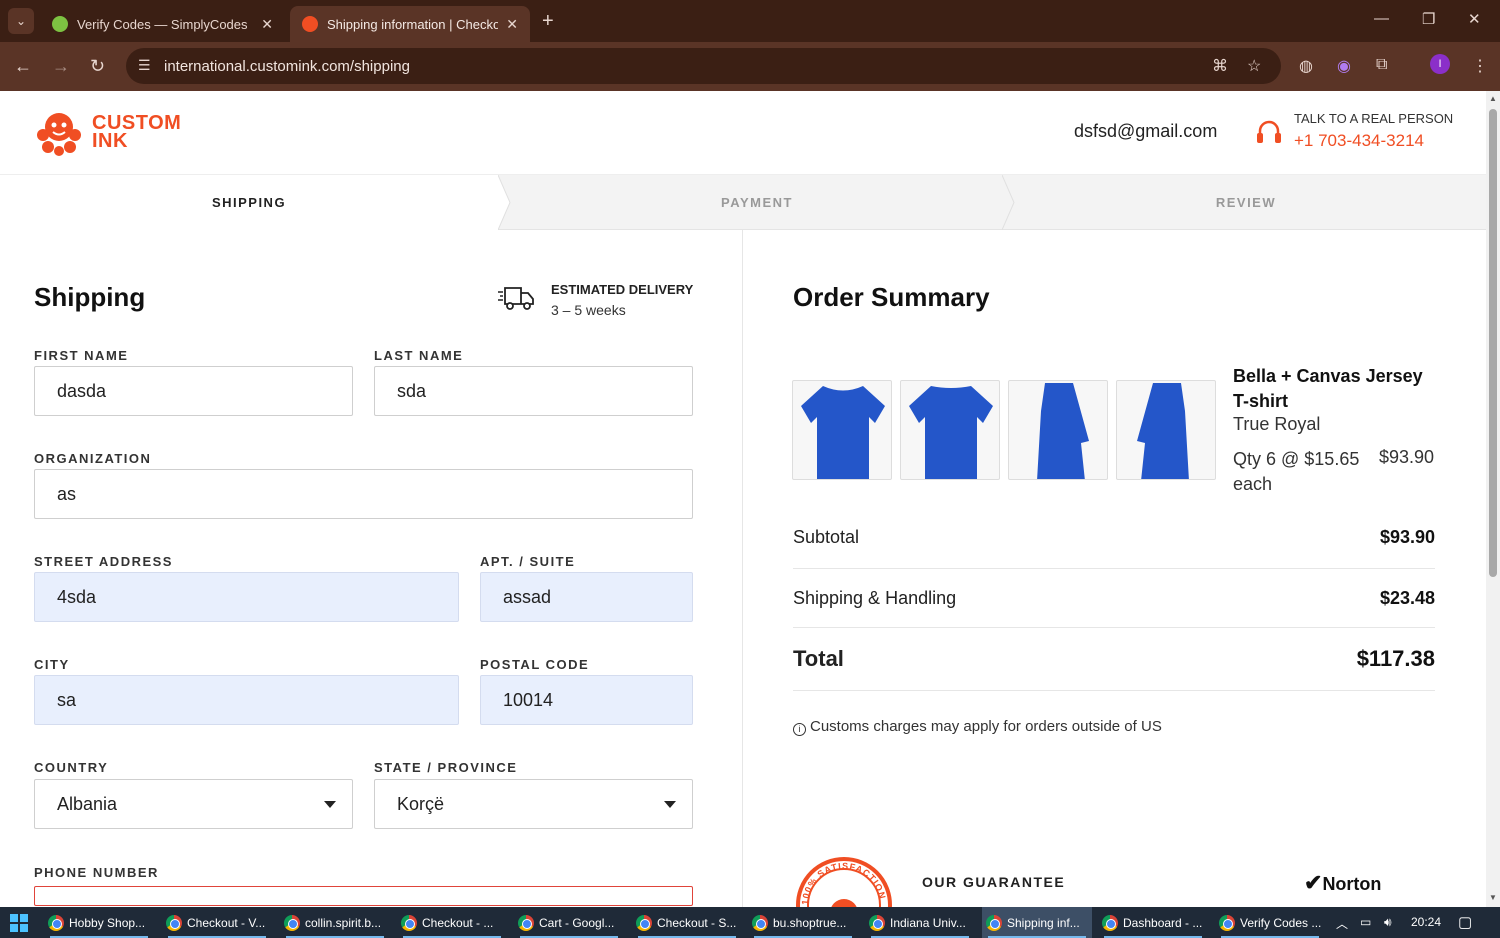 Image resolution: width=1500 pixels, height=938 pixels. Describe the element at coordinates (1428, 19) in the screenshot. I see `restore-icon: ❐` at that location.